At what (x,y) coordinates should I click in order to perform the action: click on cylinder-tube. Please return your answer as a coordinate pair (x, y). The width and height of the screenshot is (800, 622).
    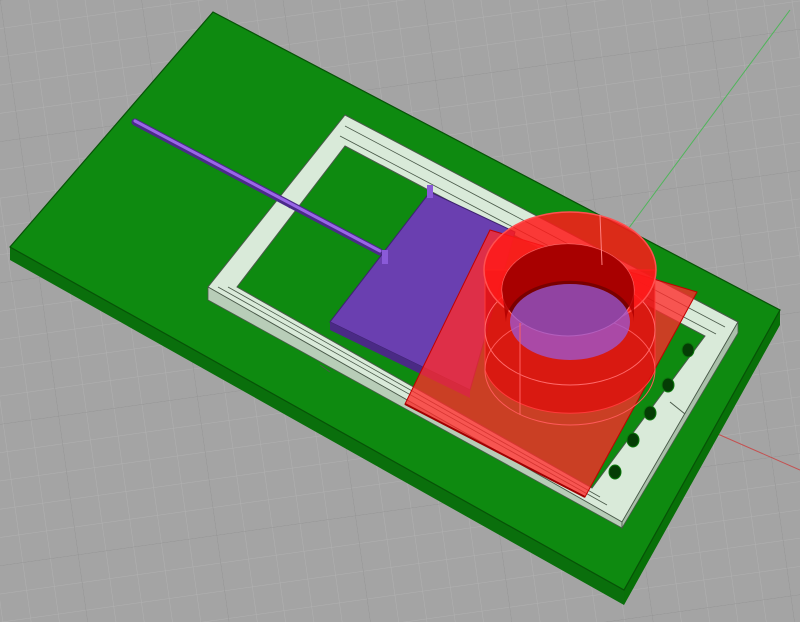
    Looking at the image, I should click on (570, 318).